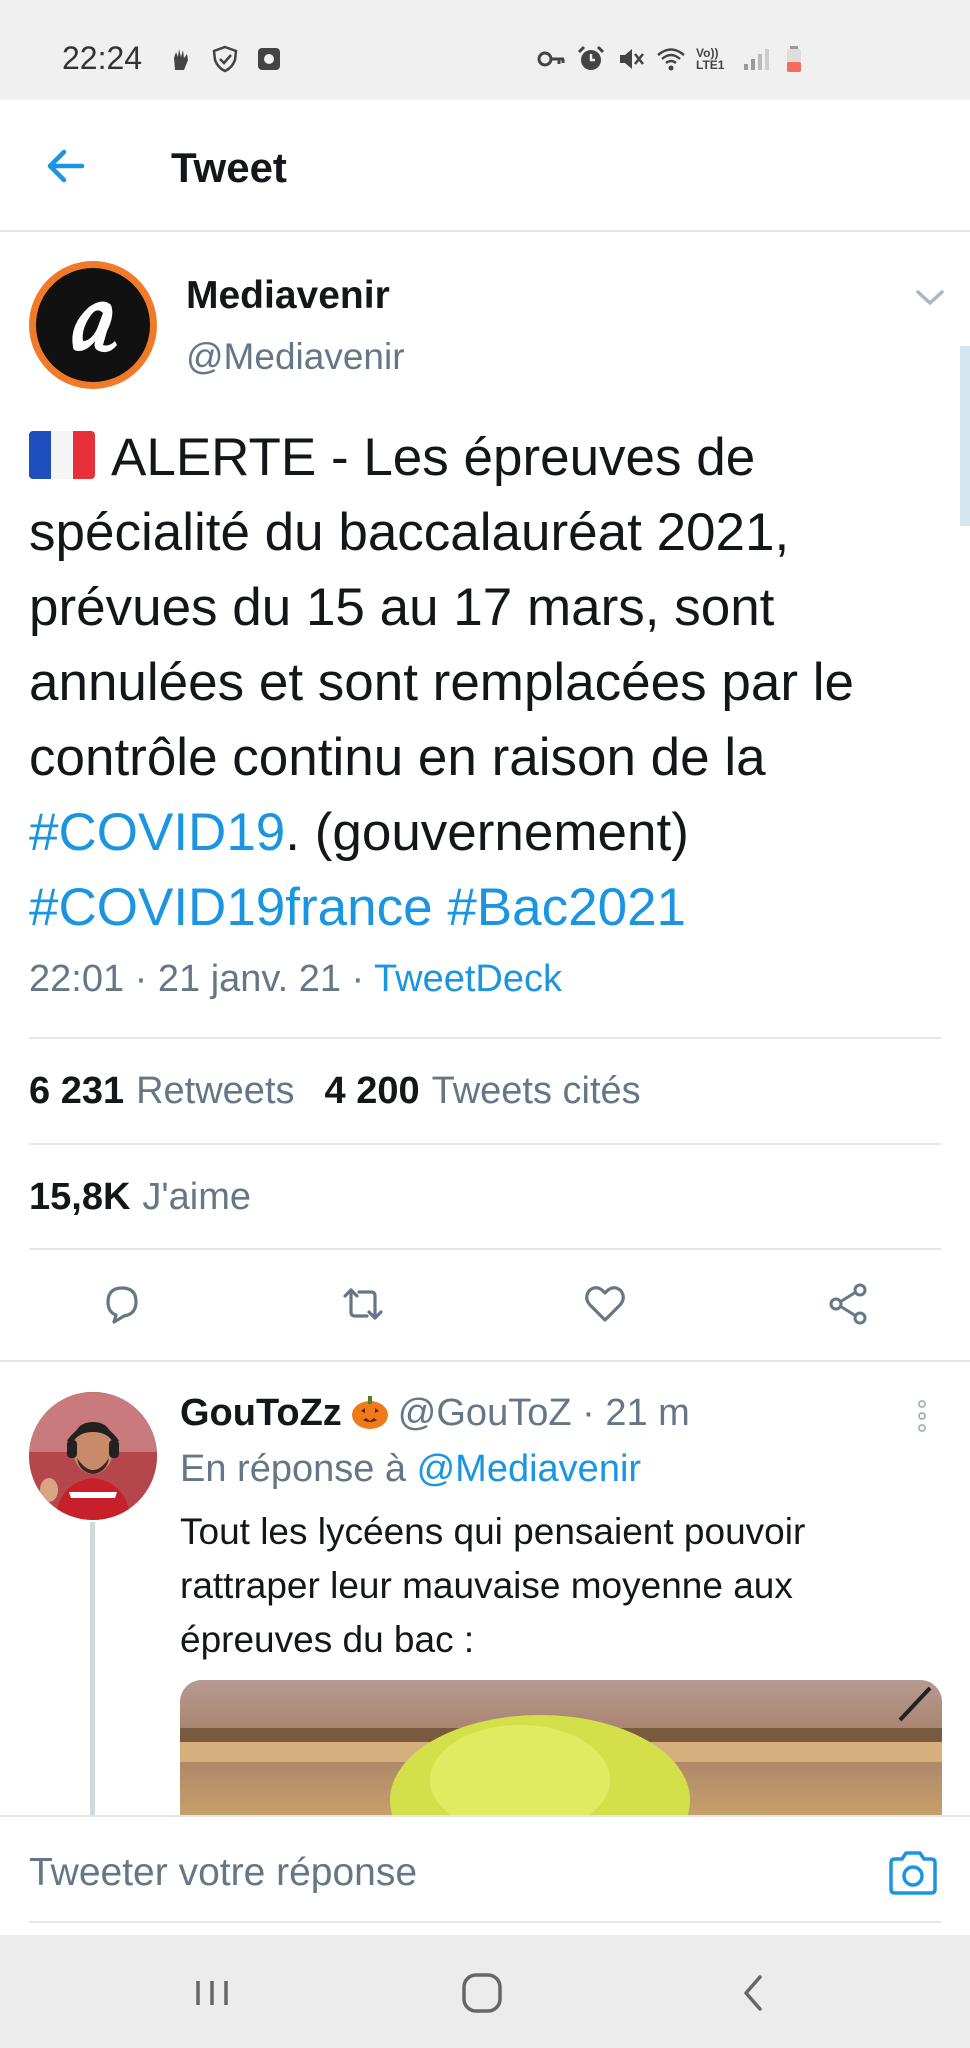 This screenshot has width=970, height=2048. Describe the element at coordinates (212, 1993) in the screenshot. I see `recent-apps-icon` at that location.